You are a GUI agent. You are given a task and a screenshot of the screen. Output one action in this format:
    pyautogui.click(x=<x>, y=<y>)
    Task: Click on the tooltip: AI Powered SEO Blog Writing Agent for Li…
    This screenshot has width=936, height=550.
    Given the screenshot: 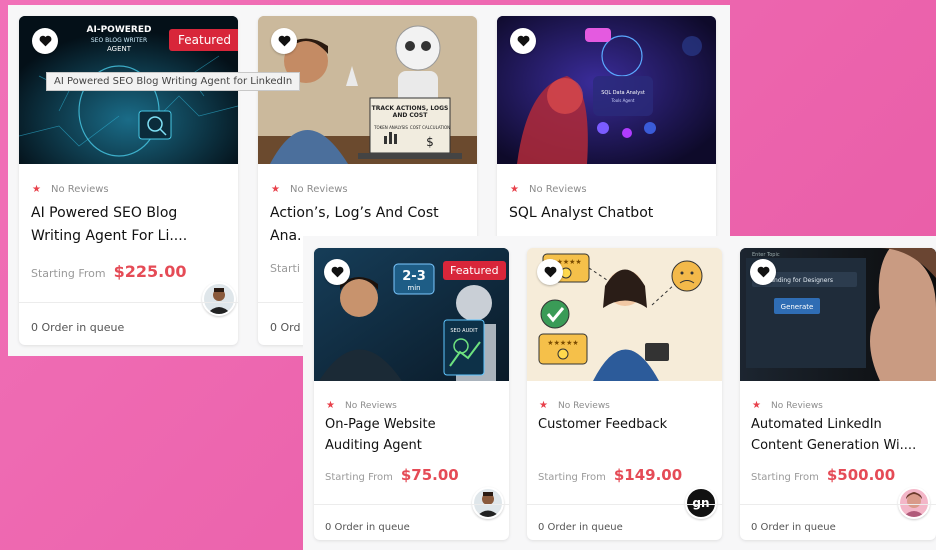 What is the action you would take?
    pyautogui.click(x=173, y=81)
    